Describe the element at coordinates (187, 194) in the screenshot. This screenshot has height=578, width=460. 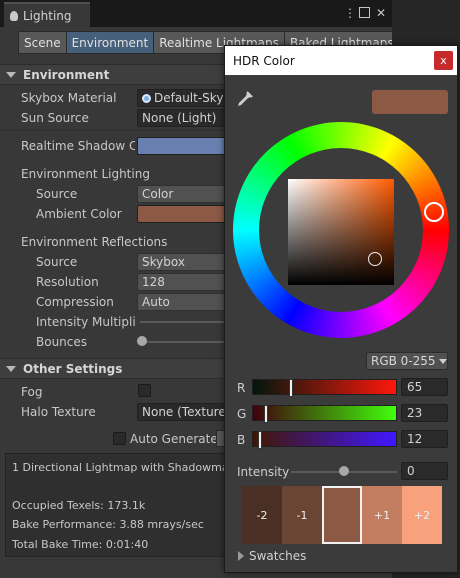
I see `env-lighting-source-dropdown: Color` at that location.